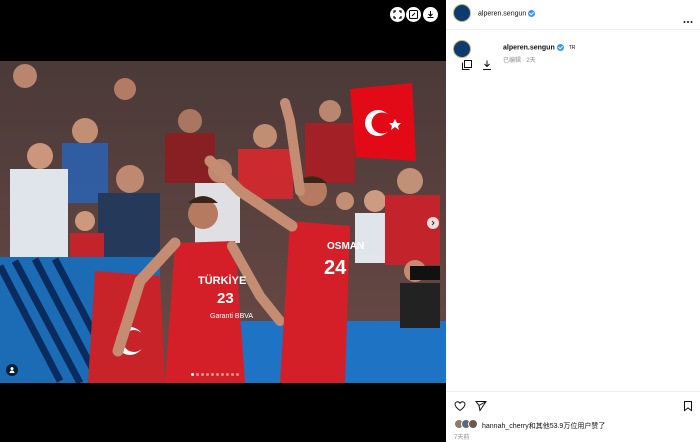 The image size is (700, 442). I want to click on liker-avatars, so click(467, 424).